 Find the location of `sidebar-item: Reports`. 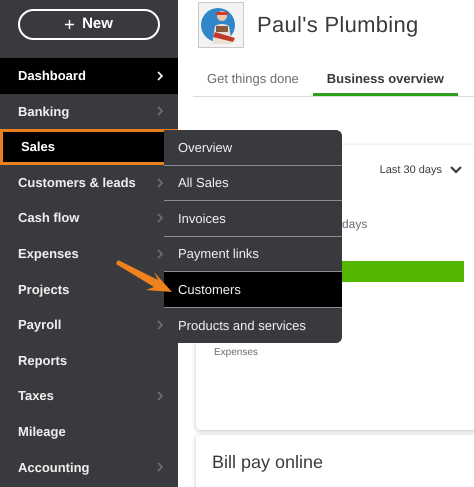

sidebar-item: Reports is located at coordinates (89, 360).